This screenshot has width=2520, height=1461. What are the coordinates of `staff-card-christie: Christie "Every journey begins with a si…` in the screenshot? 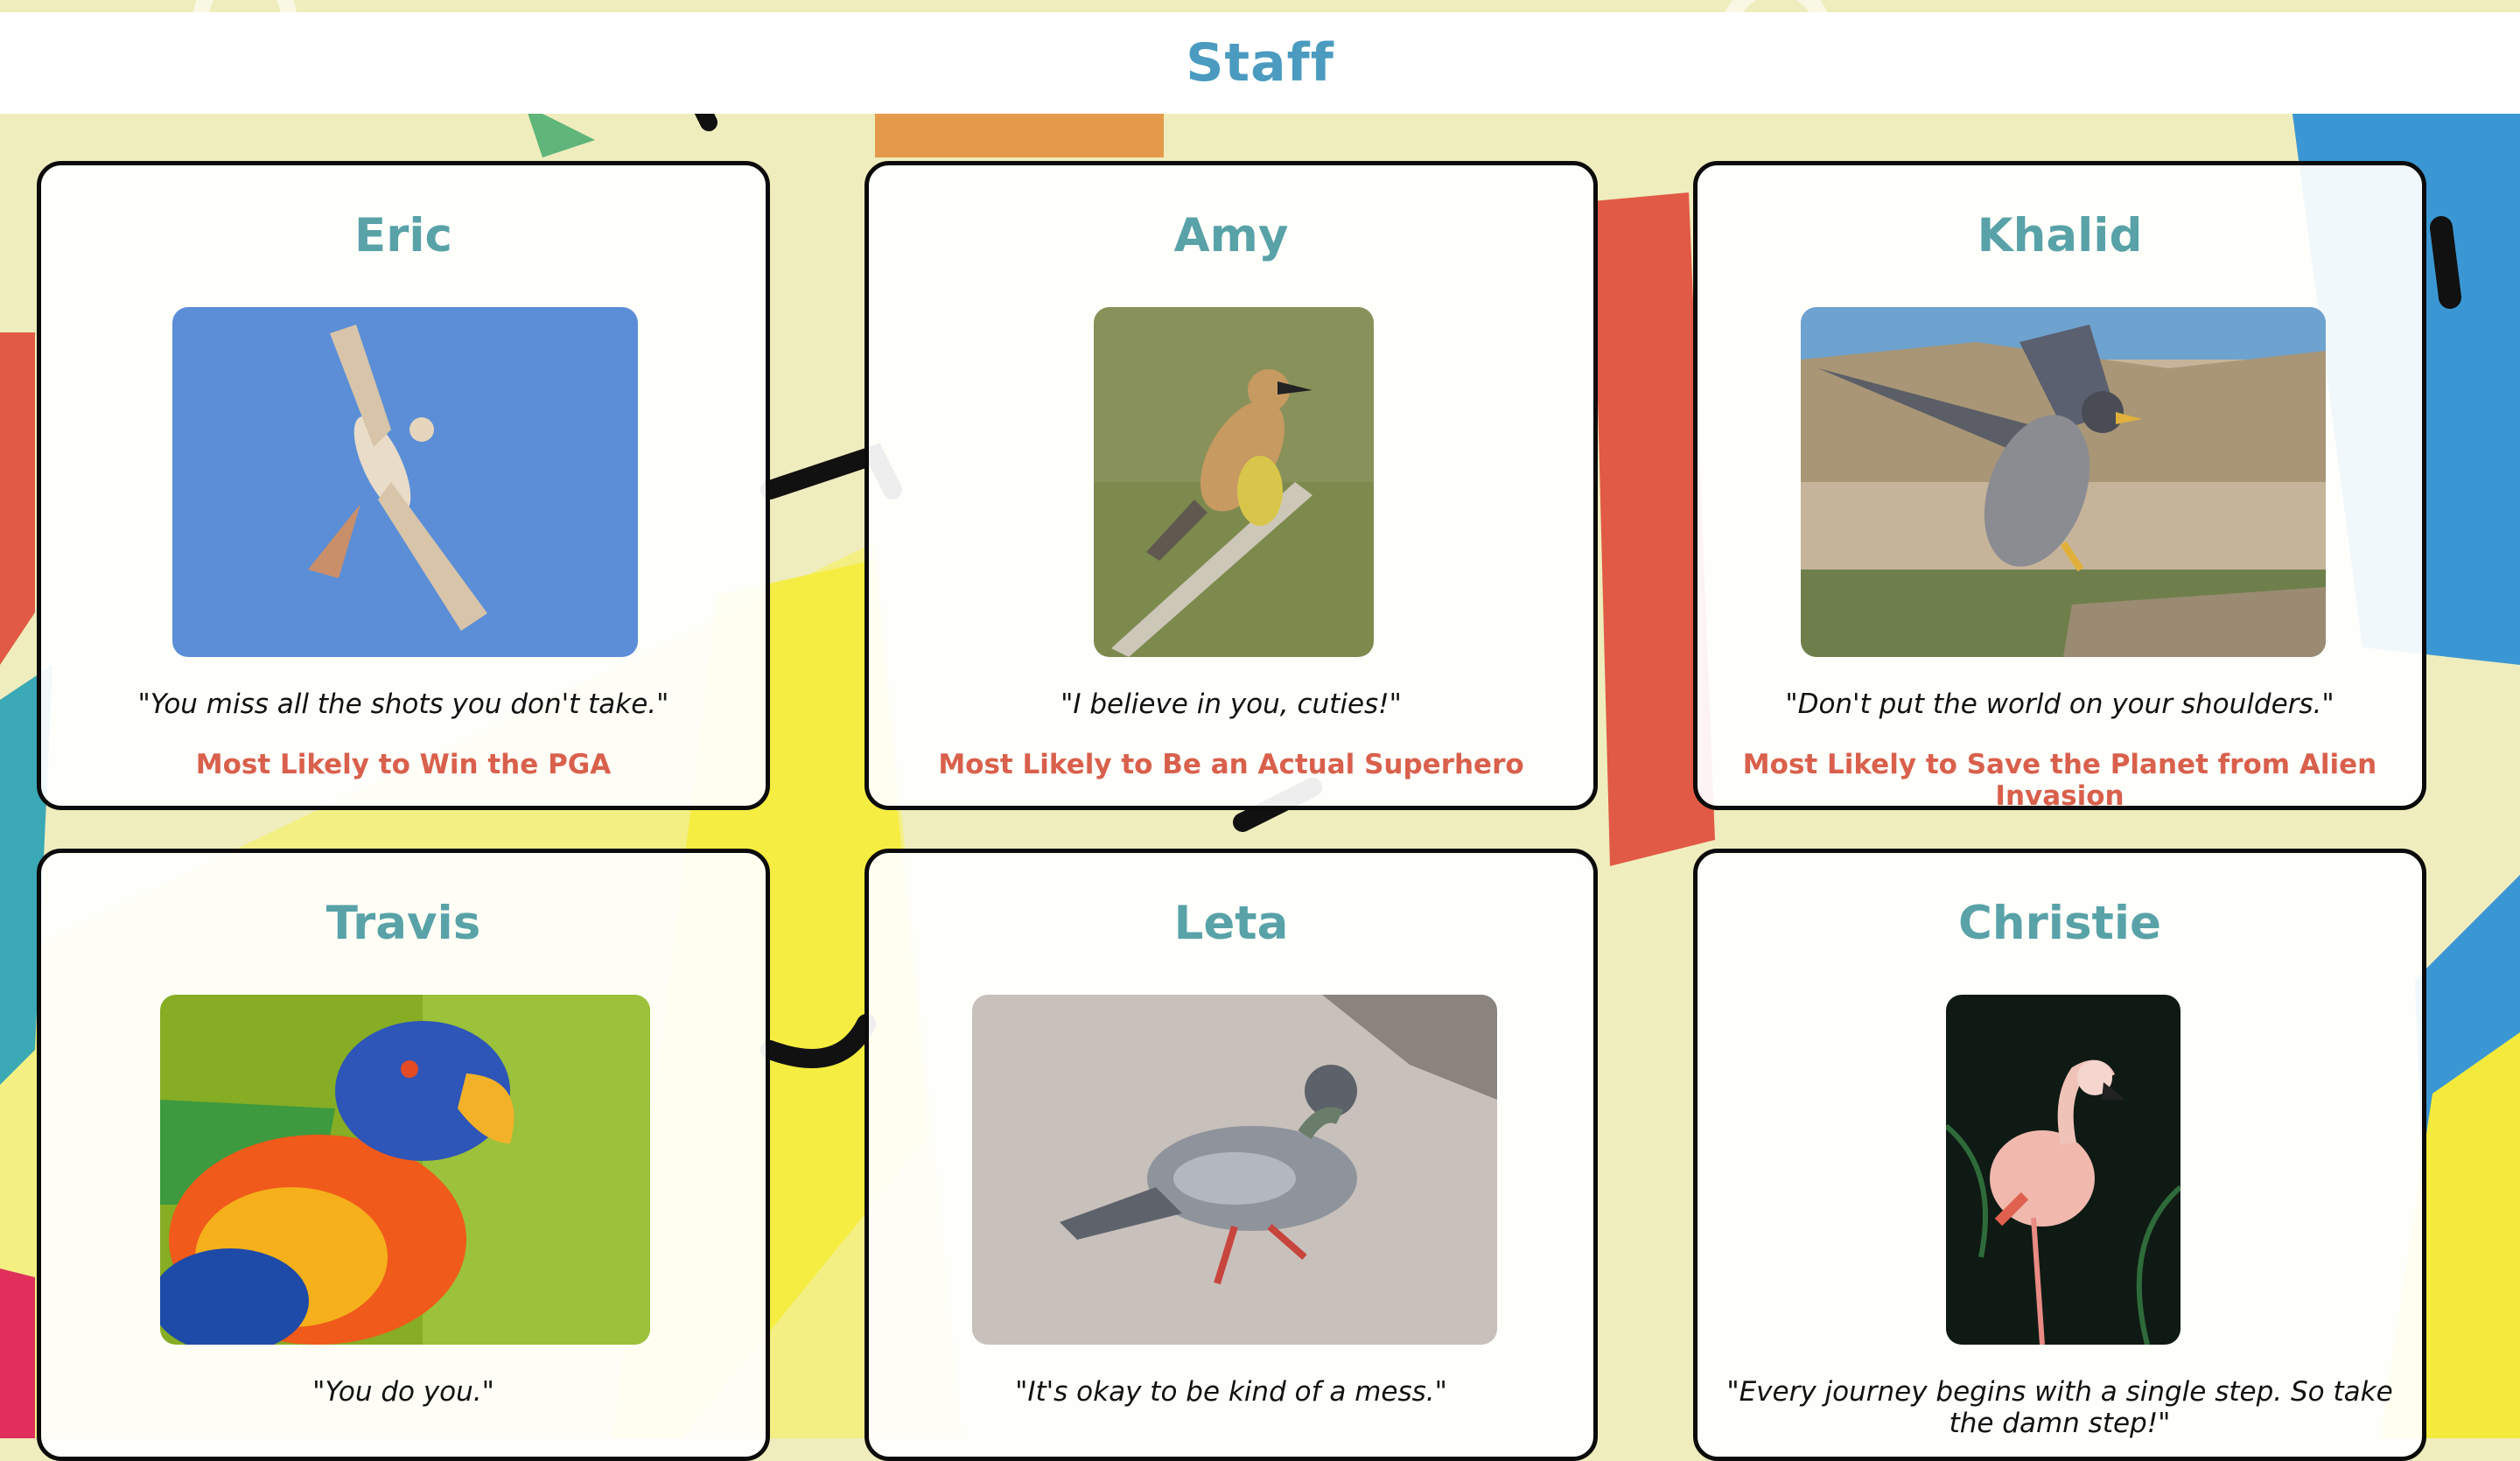 It's located at (2059, 1155).